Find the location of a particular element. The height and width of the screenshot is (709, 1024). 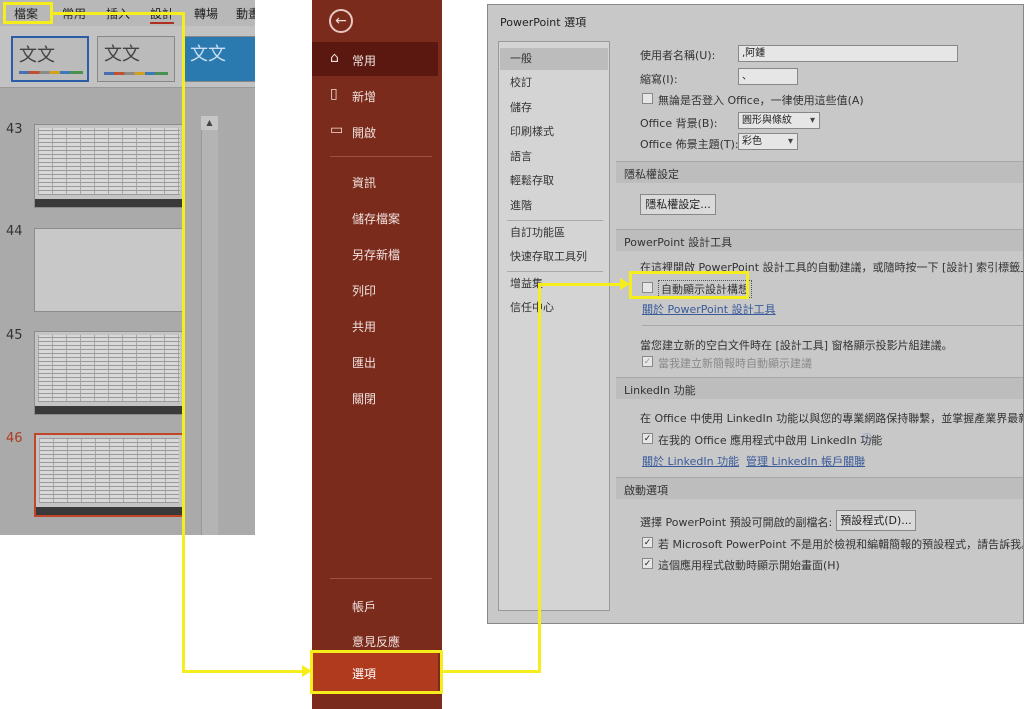

new-blank-suggestions-label: 當我建立新簡報時自動顯示建議 is located at coordinates (735, 363).